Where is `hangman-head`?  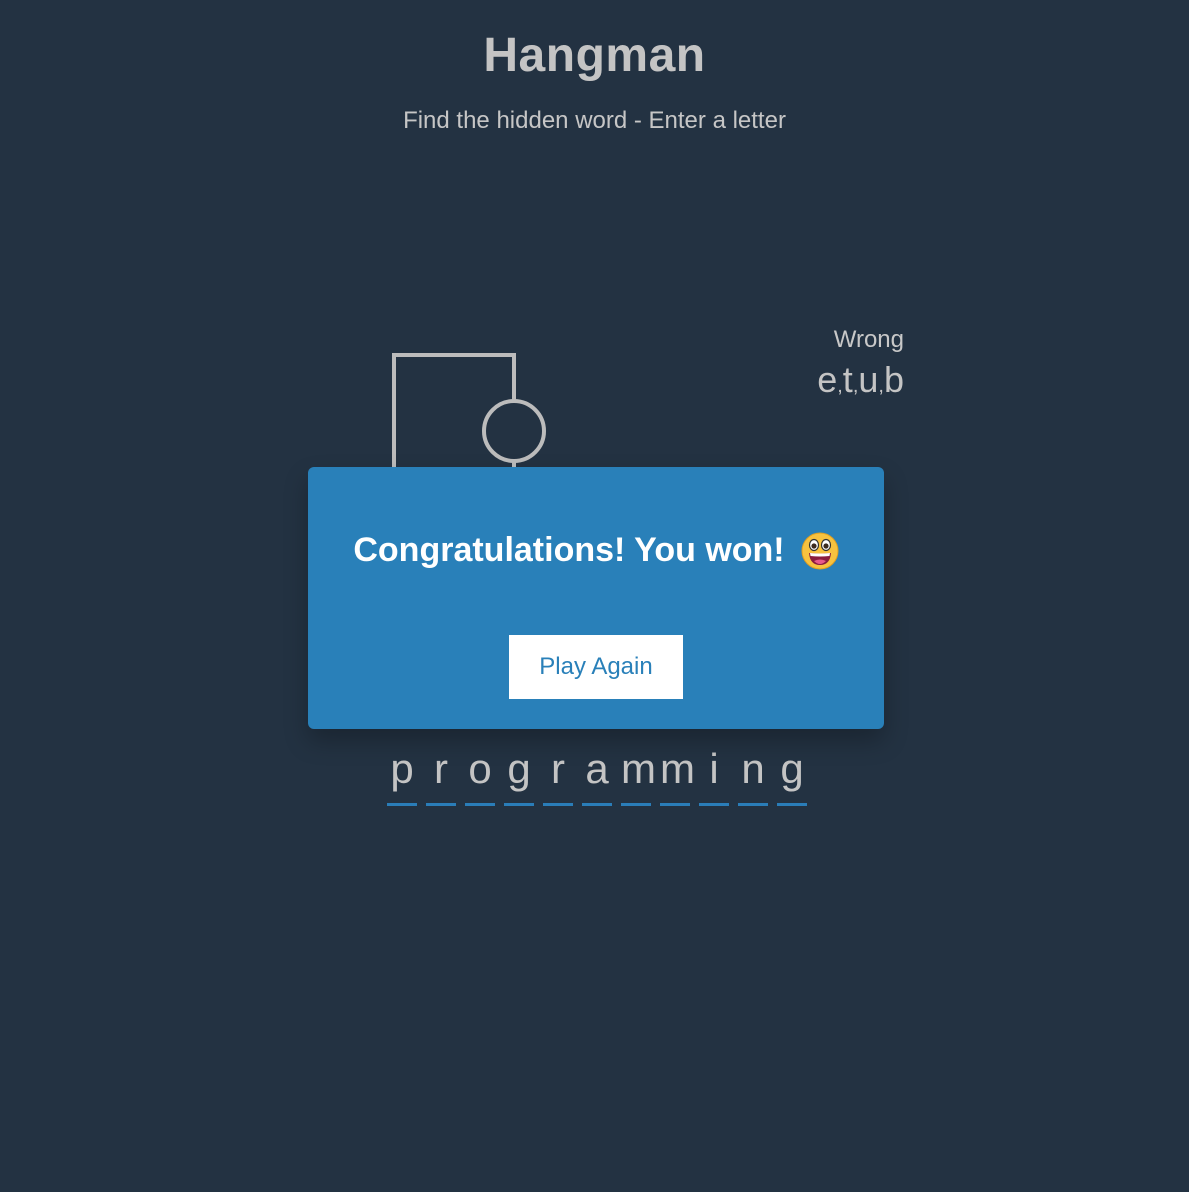
hangman-head is located at coordinates (514, 431).